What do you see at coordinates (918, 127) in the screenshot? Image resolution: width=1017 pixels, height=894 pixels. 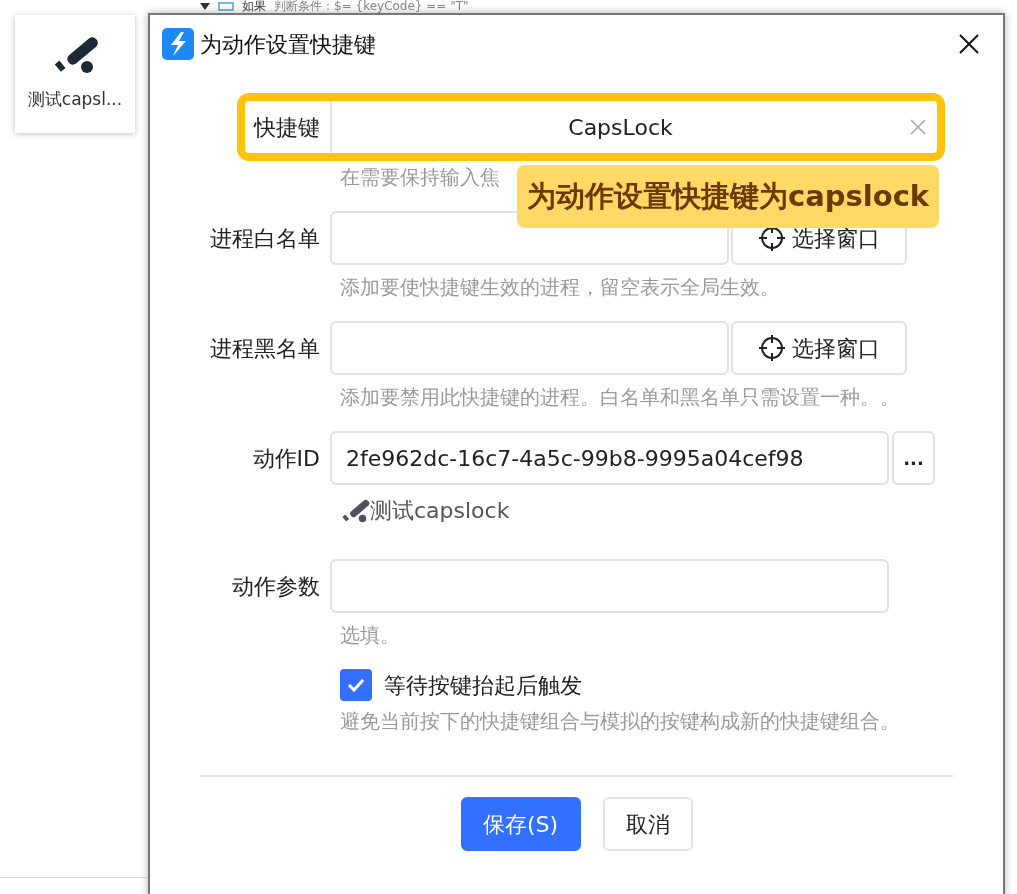 I see `clear-icon` at bounding box center [918, 127].